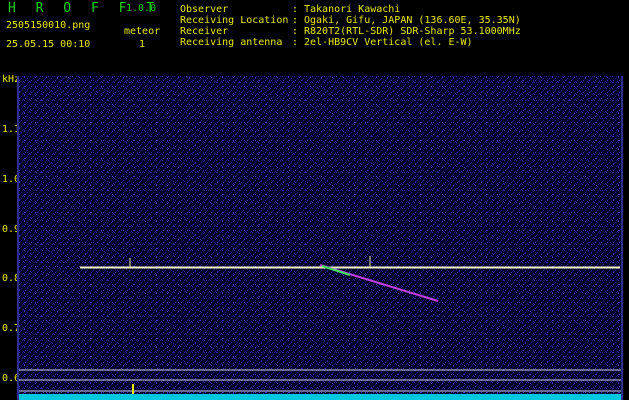 The height and width of the screenshot is (400, 629). What do you see at coordinates (320, 397) in the screenshot?
I see `level-bar` at bounding box center [320, 397].